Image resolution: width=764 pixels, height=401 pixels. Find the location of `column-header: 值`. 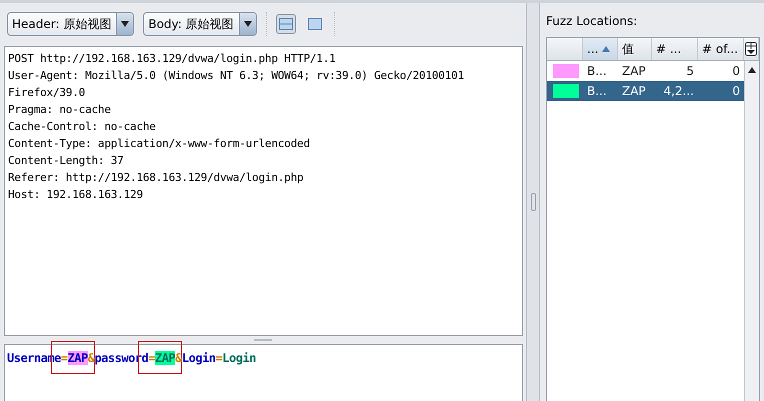

column-header: 值 is located at coordinates (635, 49).